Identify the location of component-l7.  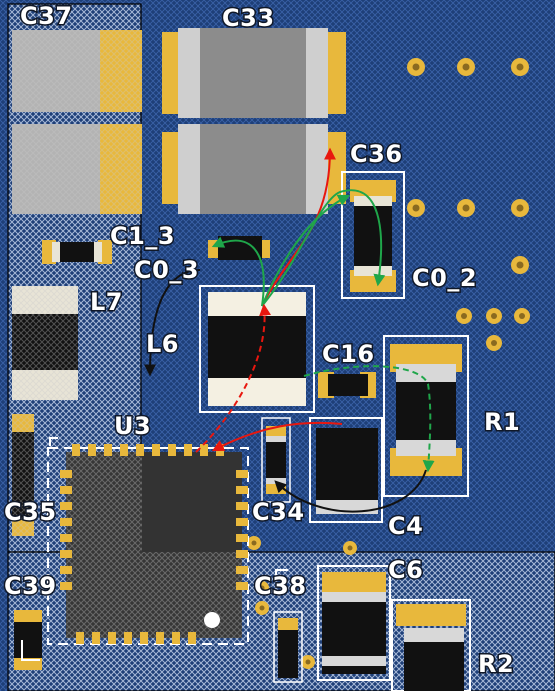
(45, 343).